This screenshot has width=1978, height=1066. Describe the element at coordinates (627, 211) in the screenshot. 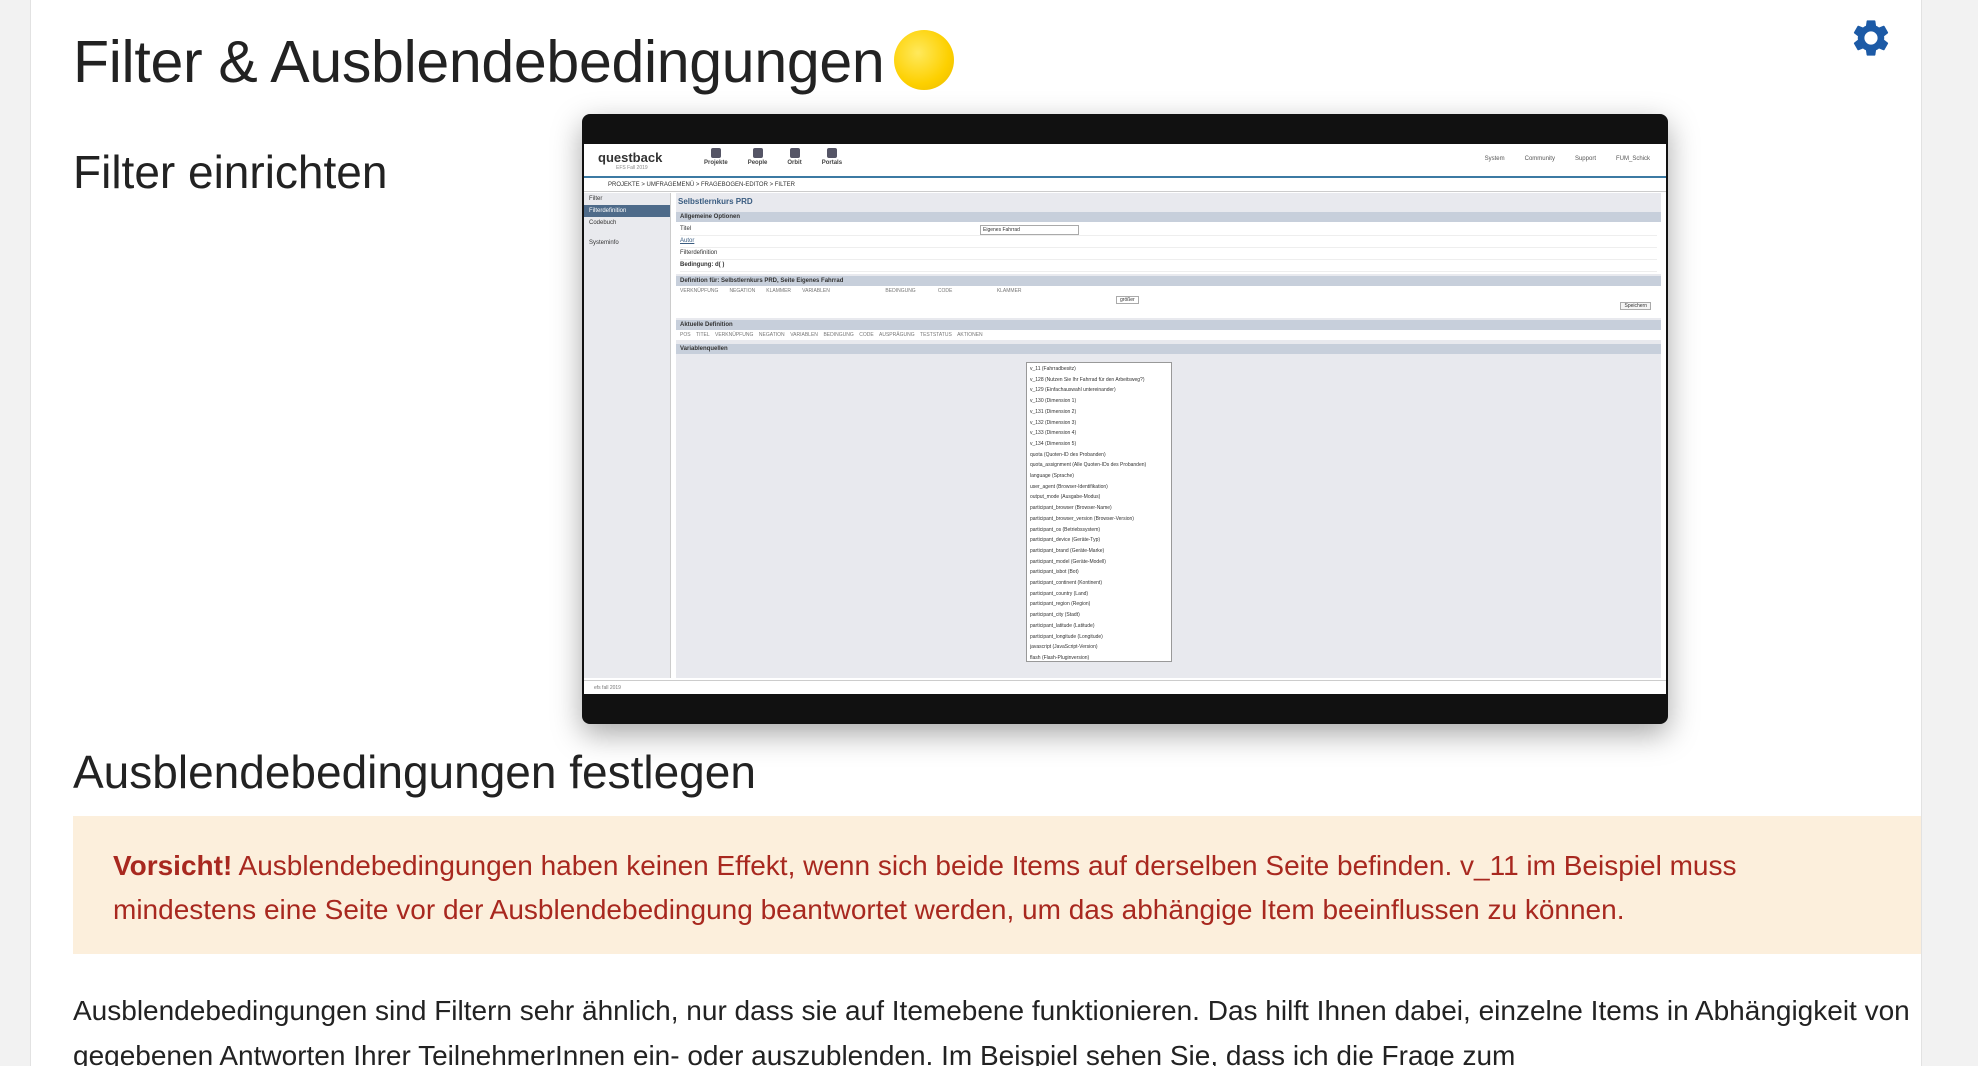

I see `qb-side-item-active: Filterdefinition` at that location.